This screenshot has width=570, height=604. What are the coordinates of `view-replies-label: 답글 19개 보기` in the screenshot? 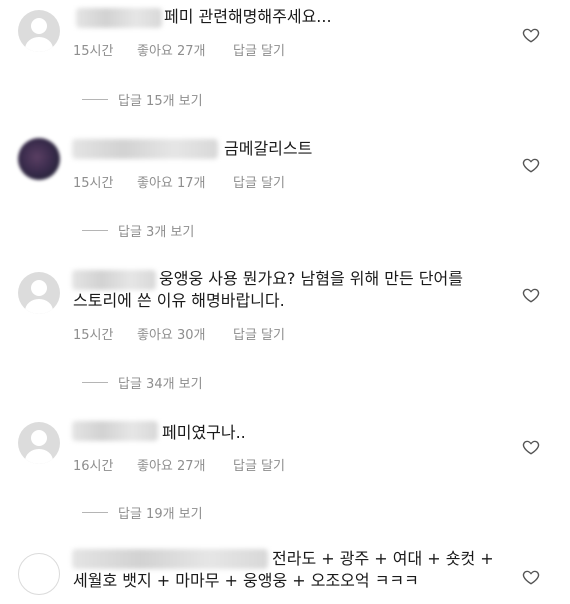 It's located at (160, 514).